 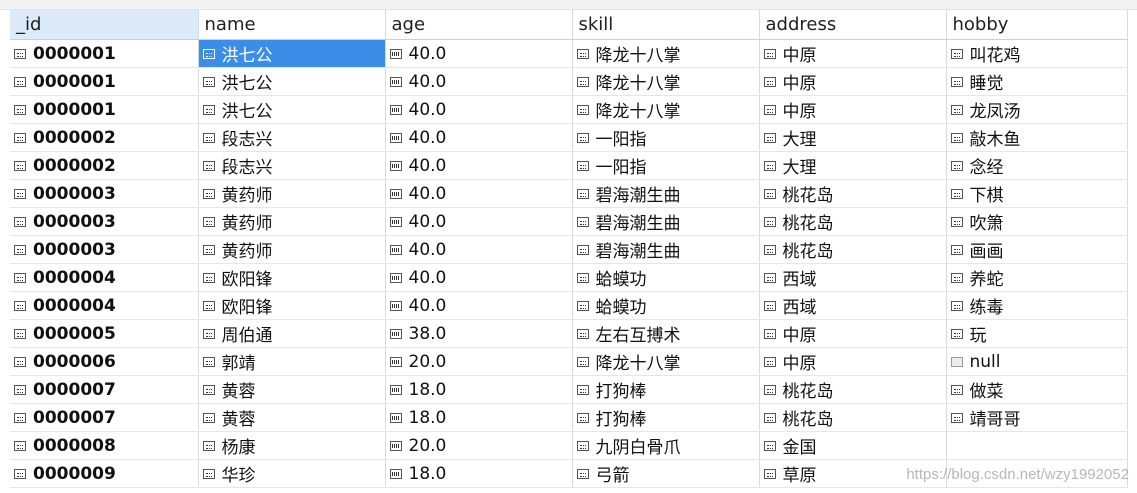 I want to click on cell-name: 杨康, so click(x=292, y=445).